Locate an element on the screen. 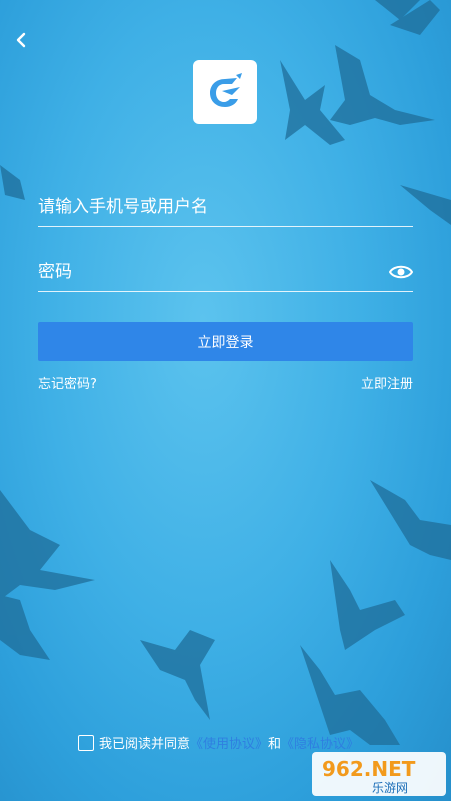 This screenshot has width=451, height=801. privacy-agreement-link: 《隐私协议》 is located at coordinates (320, 742).